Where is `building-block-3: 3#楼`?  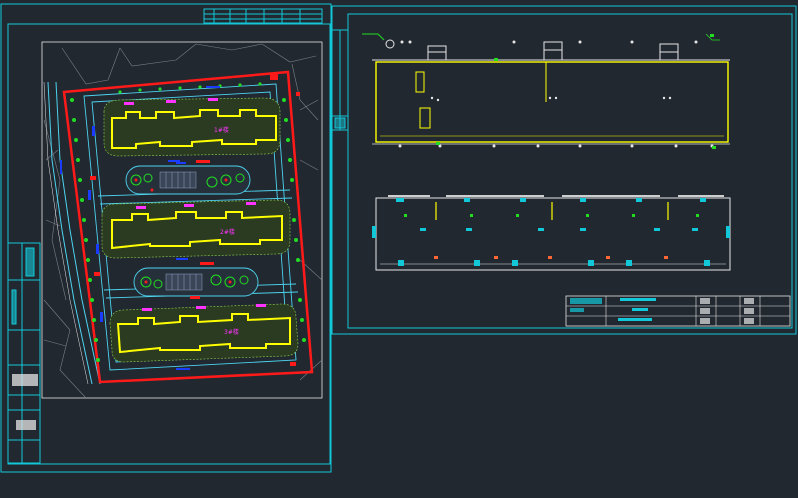
building-block-3: 3#楼 is located at coordinates (204, 333).